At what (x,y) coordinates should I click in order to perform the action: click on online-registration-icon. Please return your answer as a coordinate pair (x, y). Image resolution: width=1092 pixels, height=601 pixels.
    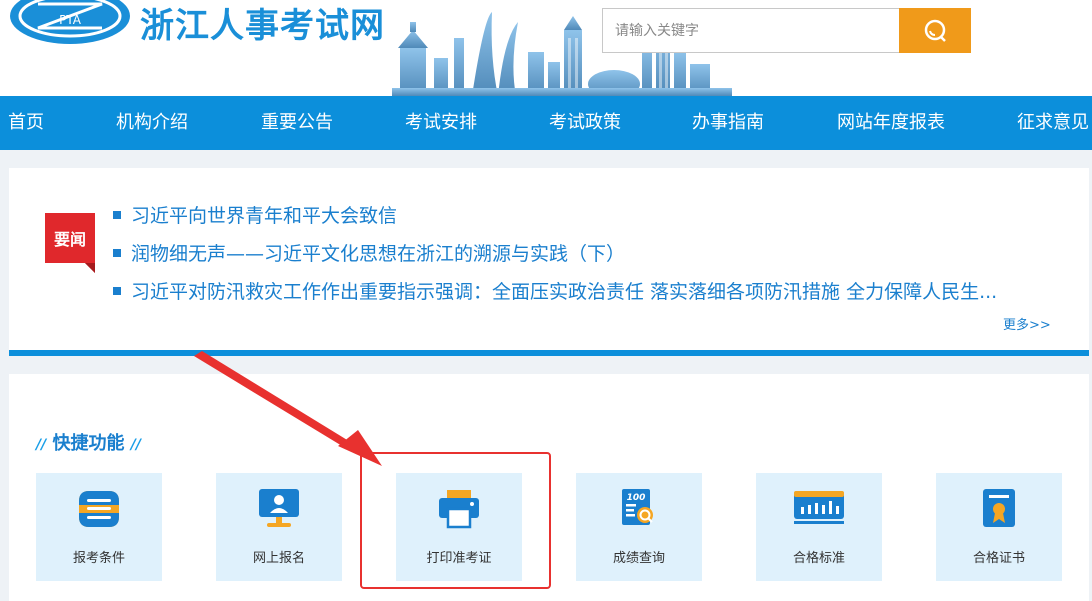
    Looking at the image, I should click on (279, 508).